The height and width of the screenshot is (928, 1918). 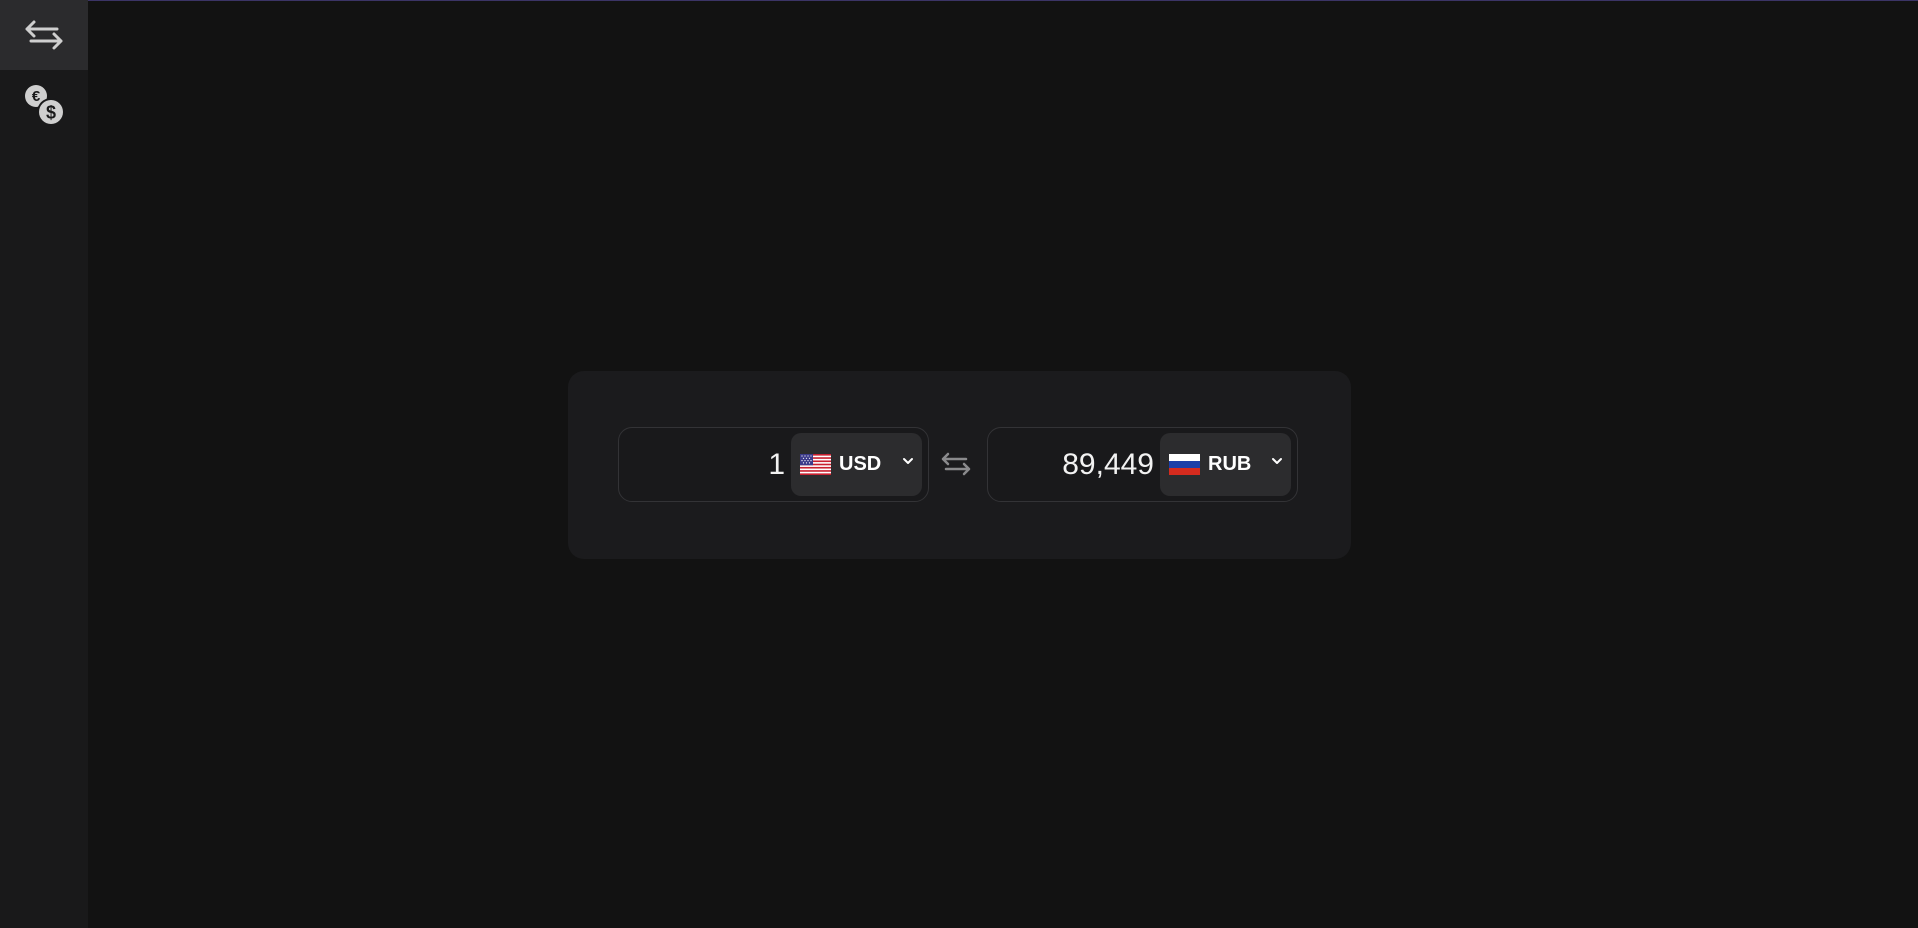 I want to click on swap-currencies-button, so click(x=956, y=464).